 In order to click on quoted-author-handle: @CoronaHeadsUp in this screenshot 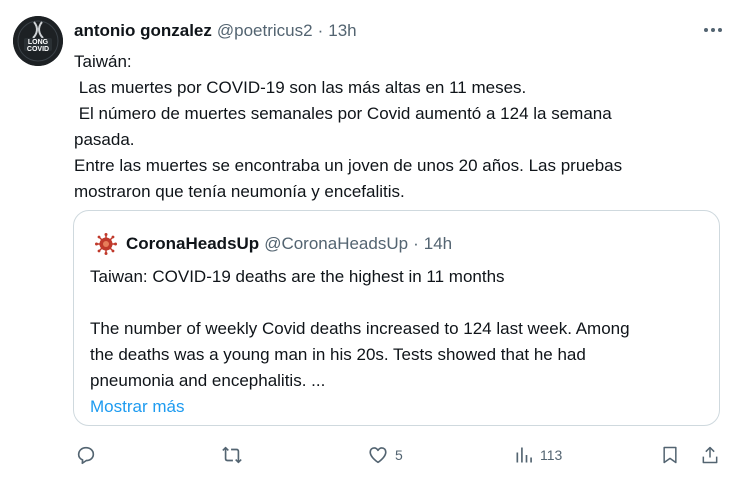, I will do `click(336, 244)`.